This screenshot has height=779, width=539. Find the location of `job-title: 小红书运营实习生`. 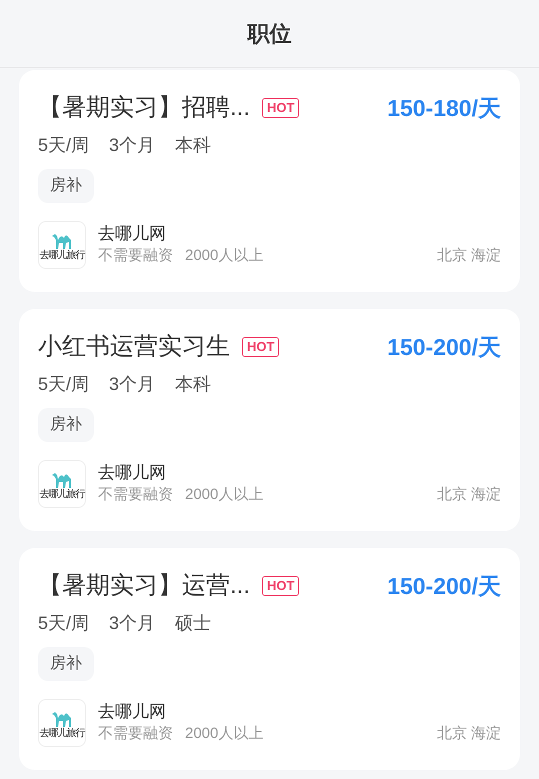

job-title: 小红书运营实习生 is located at coordinates (134, 347).